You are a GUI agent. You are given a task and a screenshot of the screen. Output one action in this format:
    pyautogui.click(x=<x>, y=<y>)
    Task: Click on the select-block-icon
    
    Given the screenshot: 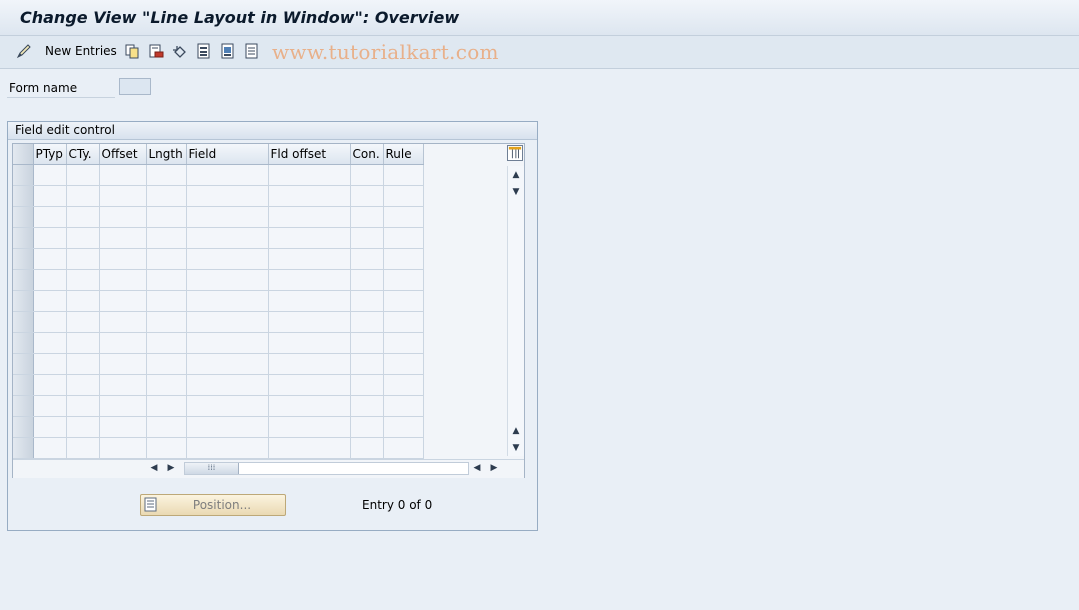 What is the action you would take?
    pyautogui.click(x=228, y=51)
    